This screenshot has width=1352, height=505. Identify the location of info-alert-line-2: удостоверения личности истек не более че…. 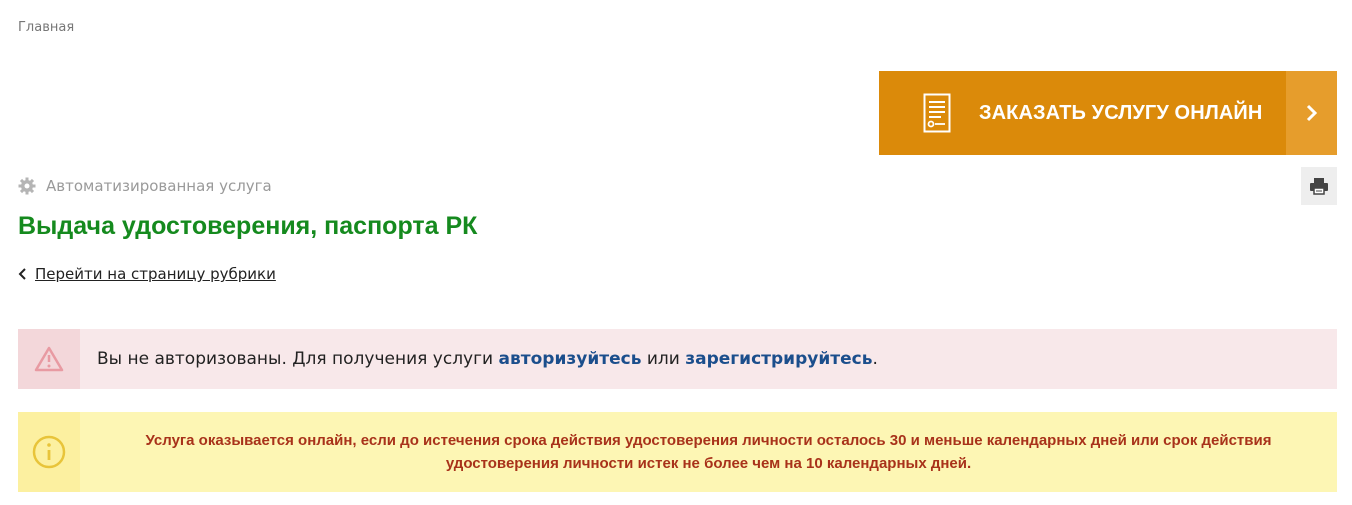
(708, 463).